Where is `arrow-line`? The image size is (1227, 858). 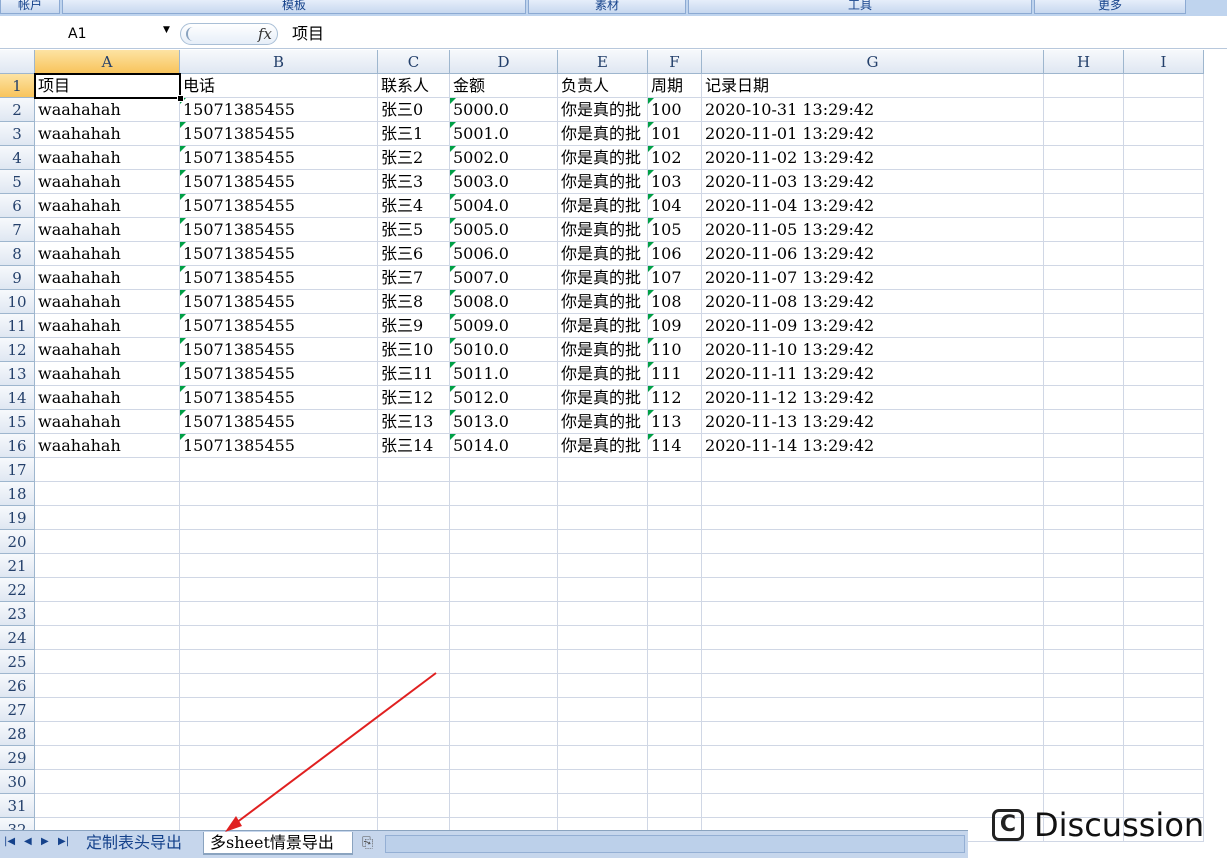
arrow-line is located at coordinates (334, 749).